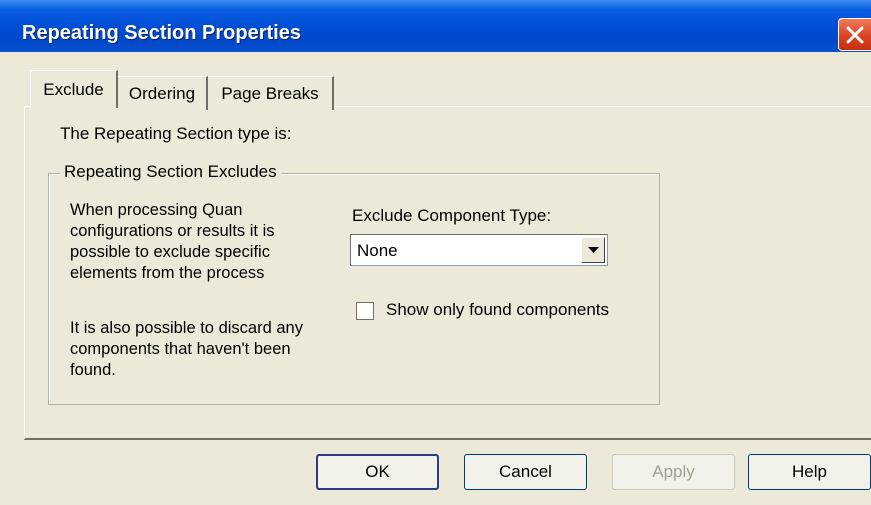 This screenshot has height=505, width=871. Describe the element at coordinates (377, 250) in the screenshot. I see `component-type-value: None` at that location.